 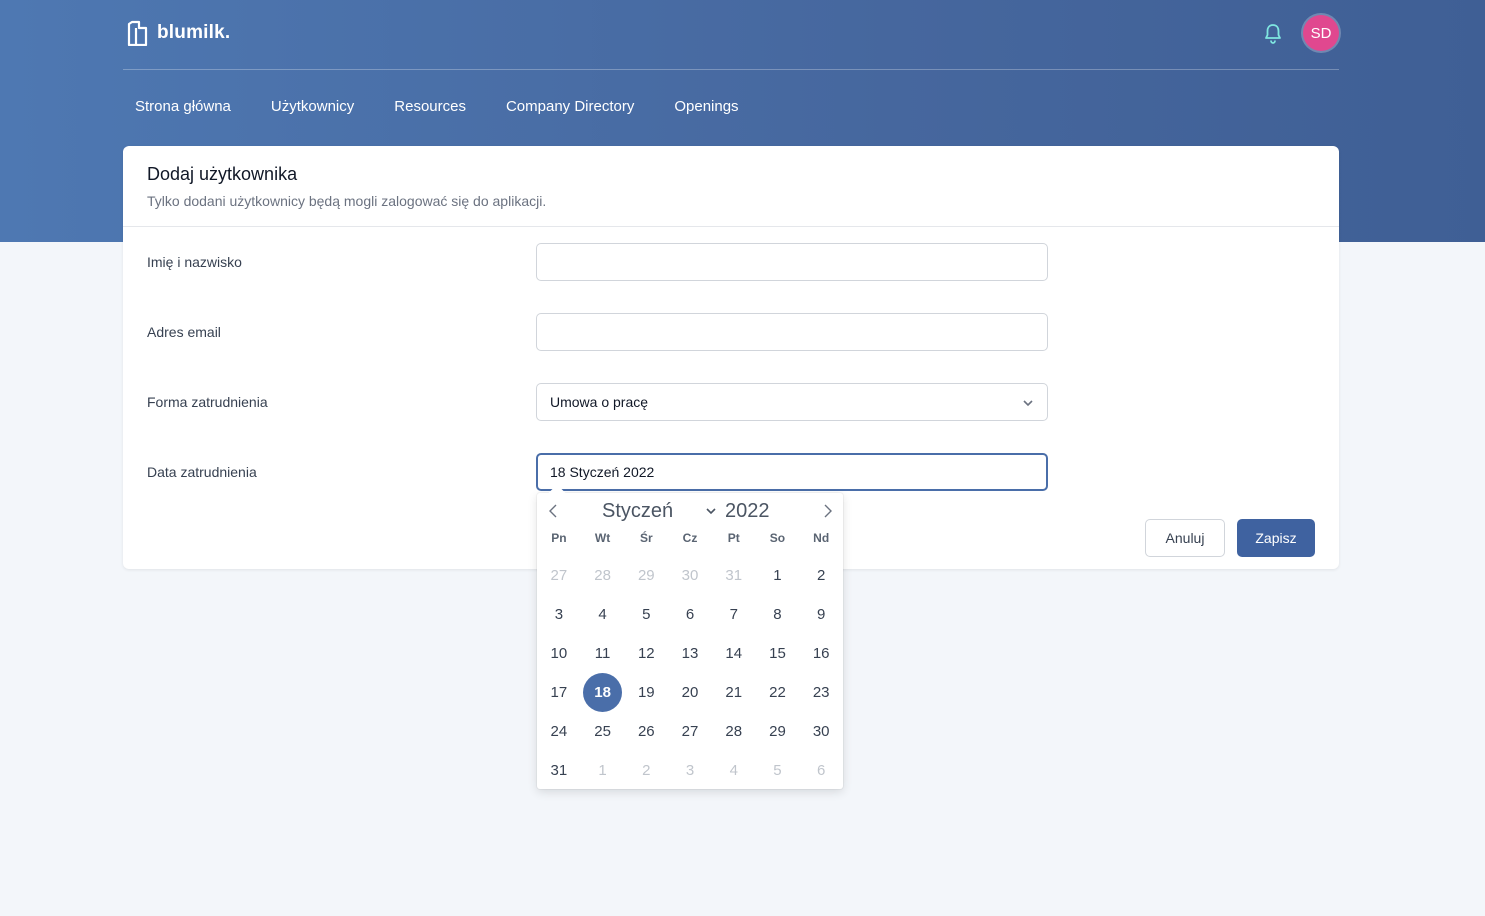 I want to click on calendar-day: 22, so click(x=778, y=692).